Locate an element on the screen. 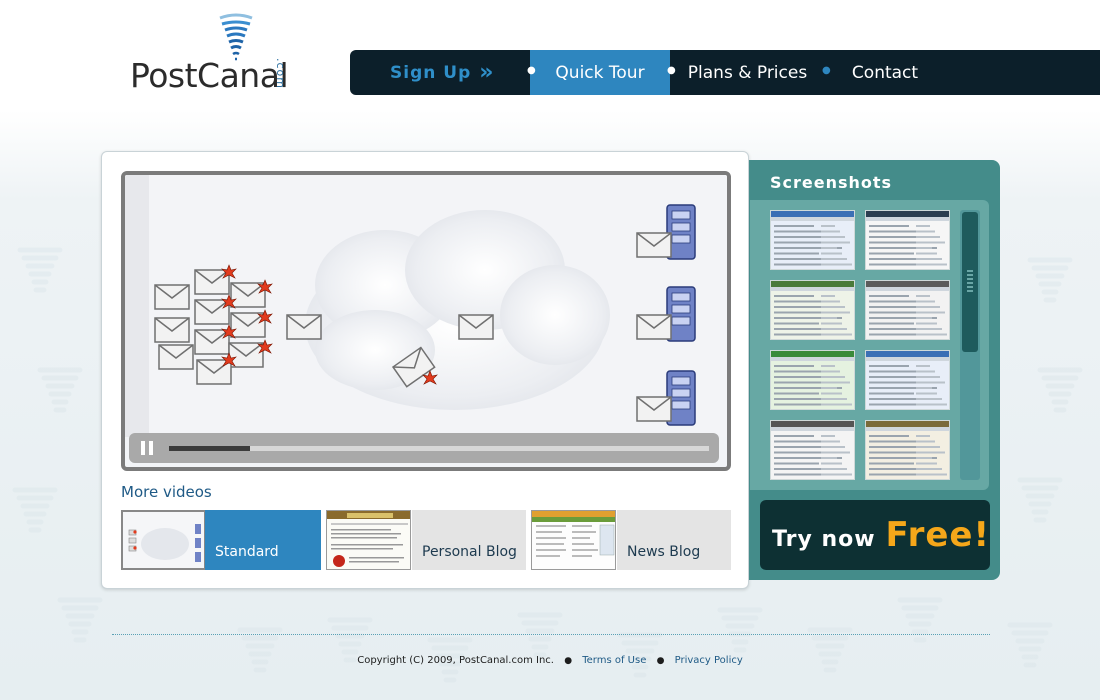 This screenshot has width=1100, height=700. video-thumb-label: News Blog is located at coordinates (674, 540).